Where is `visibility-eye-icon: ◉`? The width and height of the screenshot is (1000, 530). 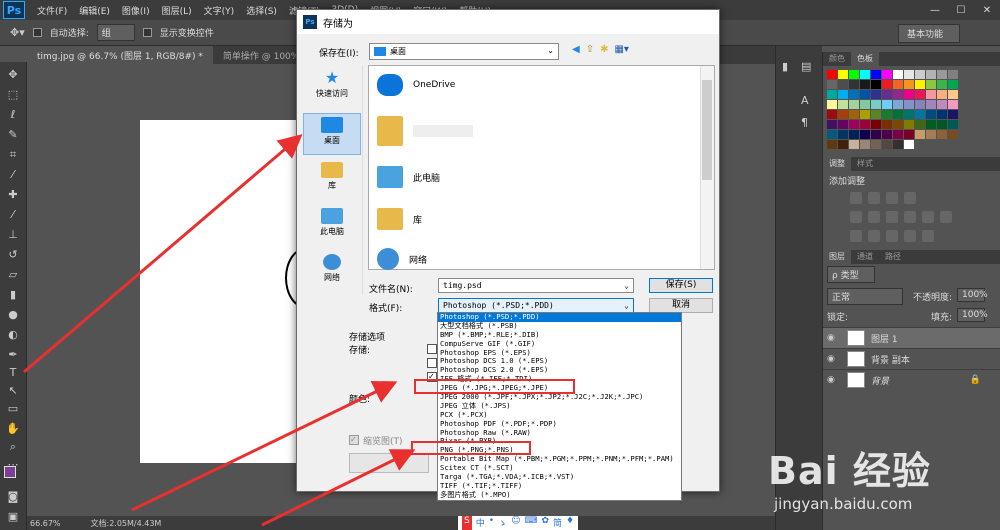 visibility-eye-icon: ◉ is located at coordinates (833, 380).